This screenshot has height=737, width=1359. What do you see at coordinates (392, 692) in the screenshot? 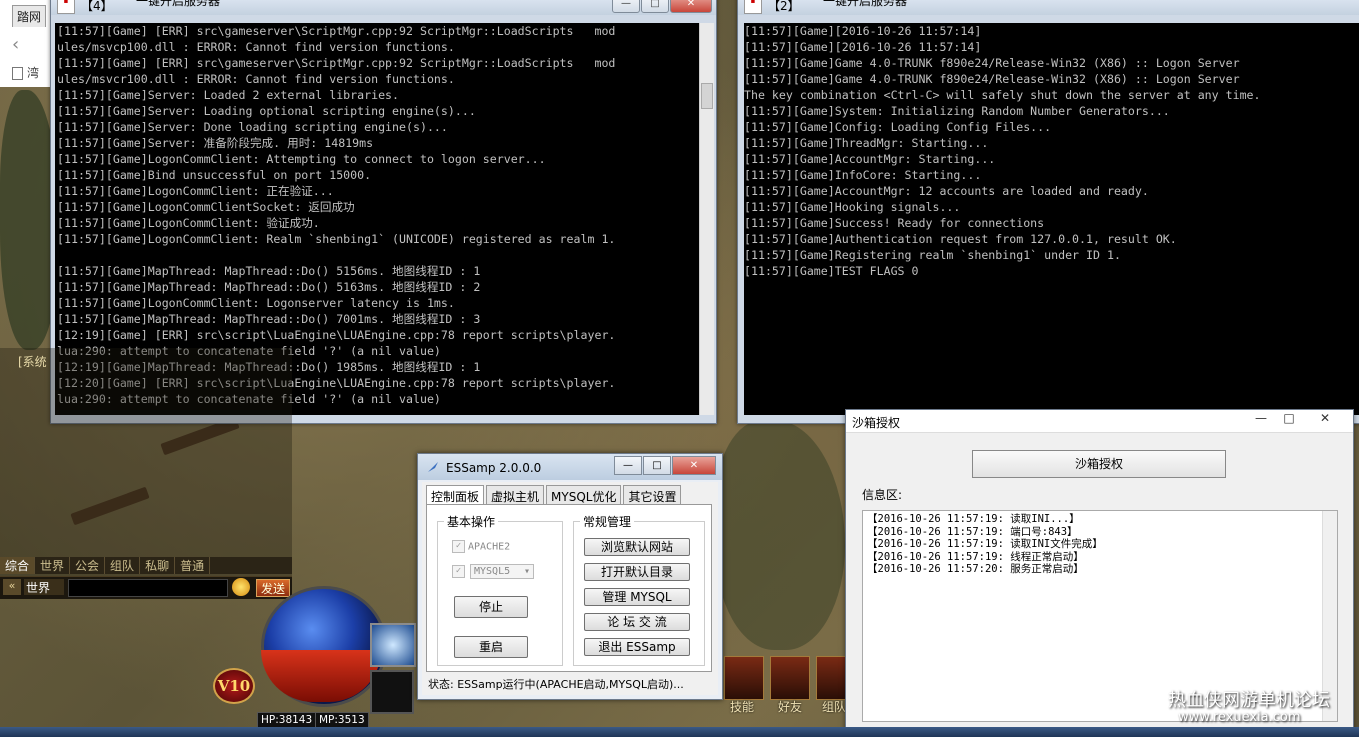
I see `item-slot` at bounding box center [392, 692].